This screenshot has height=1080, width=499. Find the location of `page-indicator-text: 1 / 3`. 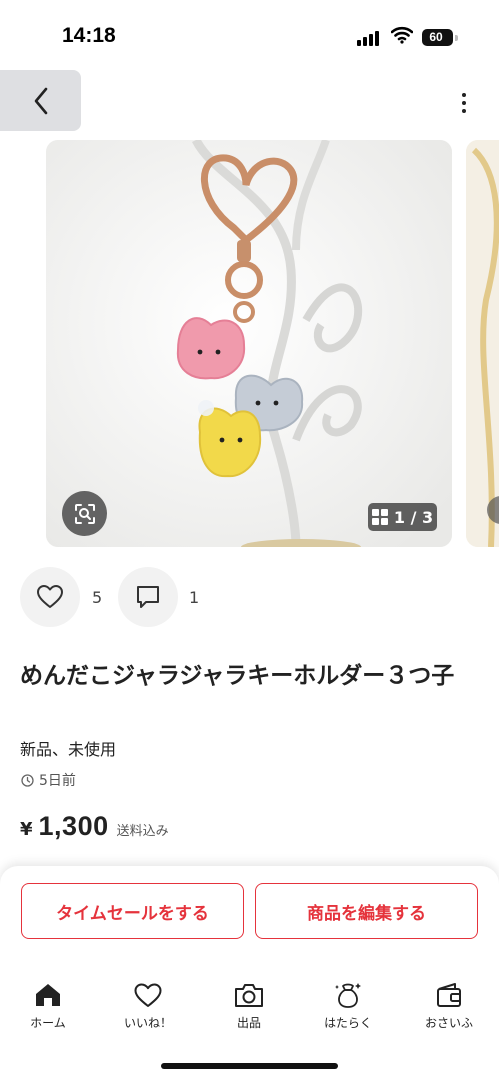

page-indicator-text: 1 / 3 is located at coordinates (413, 517).